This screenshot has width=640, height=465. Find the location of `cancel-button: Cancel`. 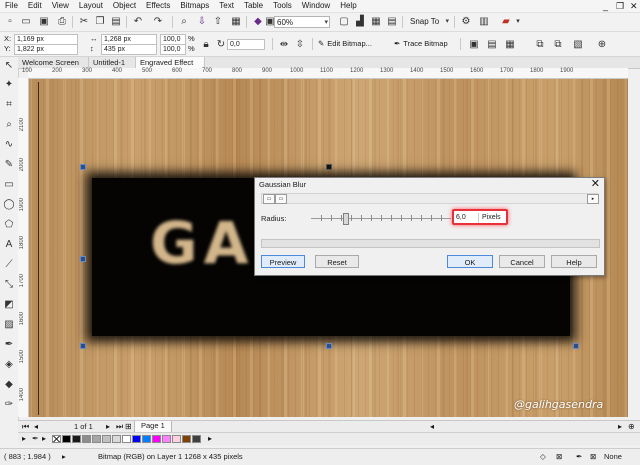

cancel-button: Cancel is located at coordinates (522, 261).